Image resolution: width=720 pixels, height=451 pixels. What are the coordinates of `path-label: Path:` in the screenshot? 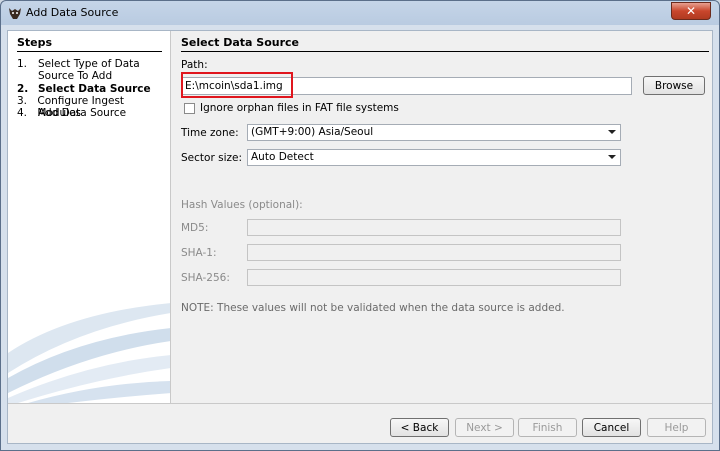 It's located at (194, 65).